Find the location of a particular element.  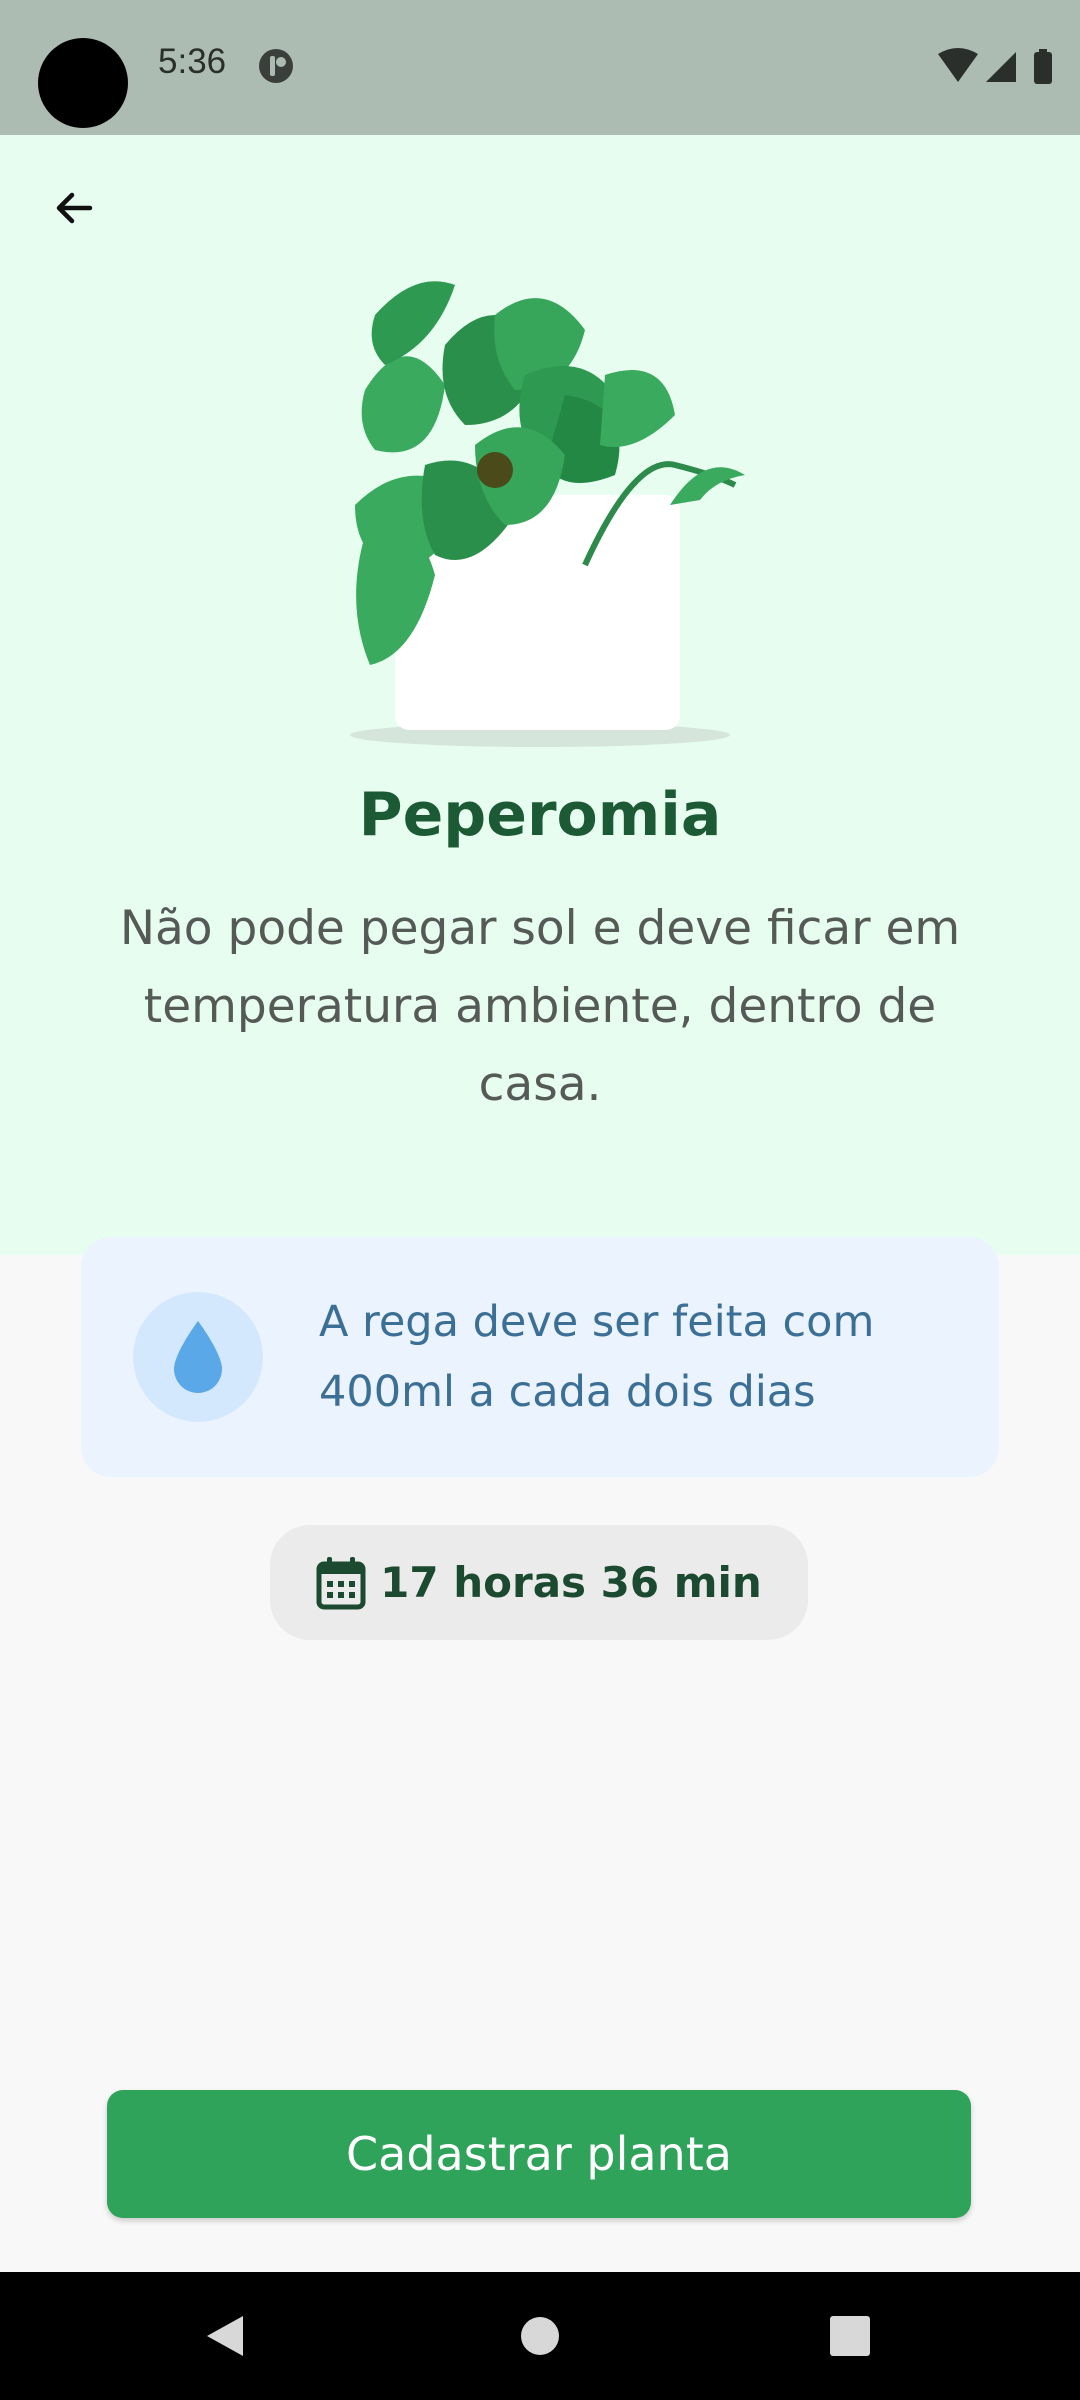

calendar-icon is located at coordinates (341, 1582).